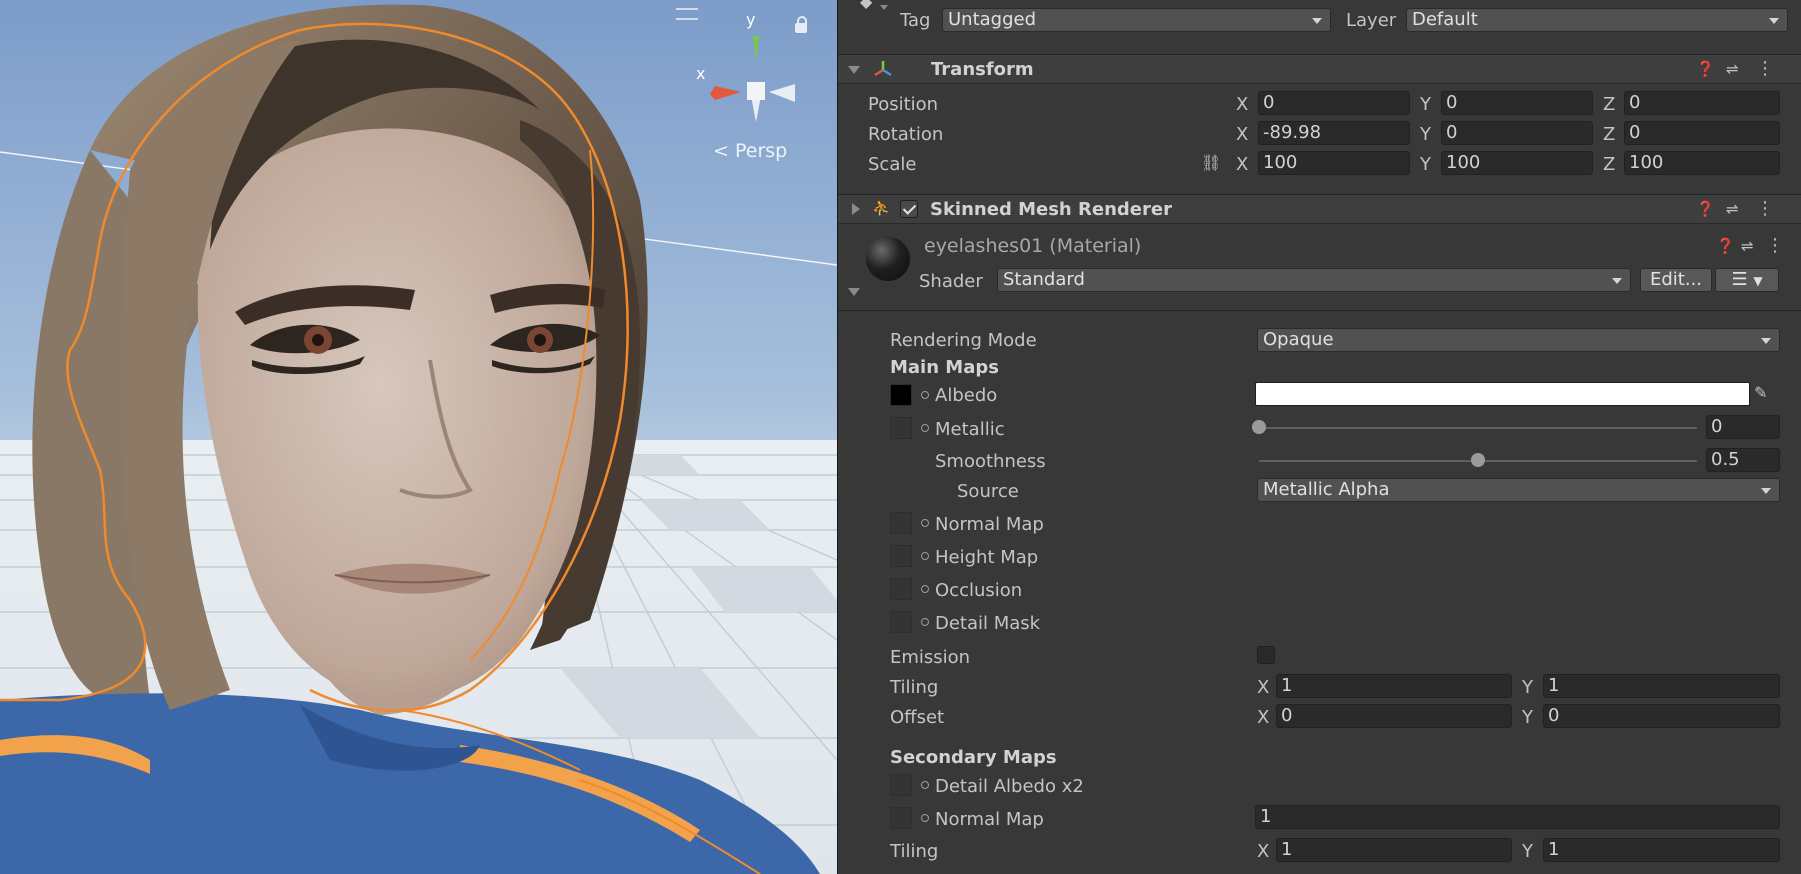  What do you see at coordinates (856, 209) in the screenshot?
I see `skinned-mesh-foldout-icon` at bounding box center [856, 209].